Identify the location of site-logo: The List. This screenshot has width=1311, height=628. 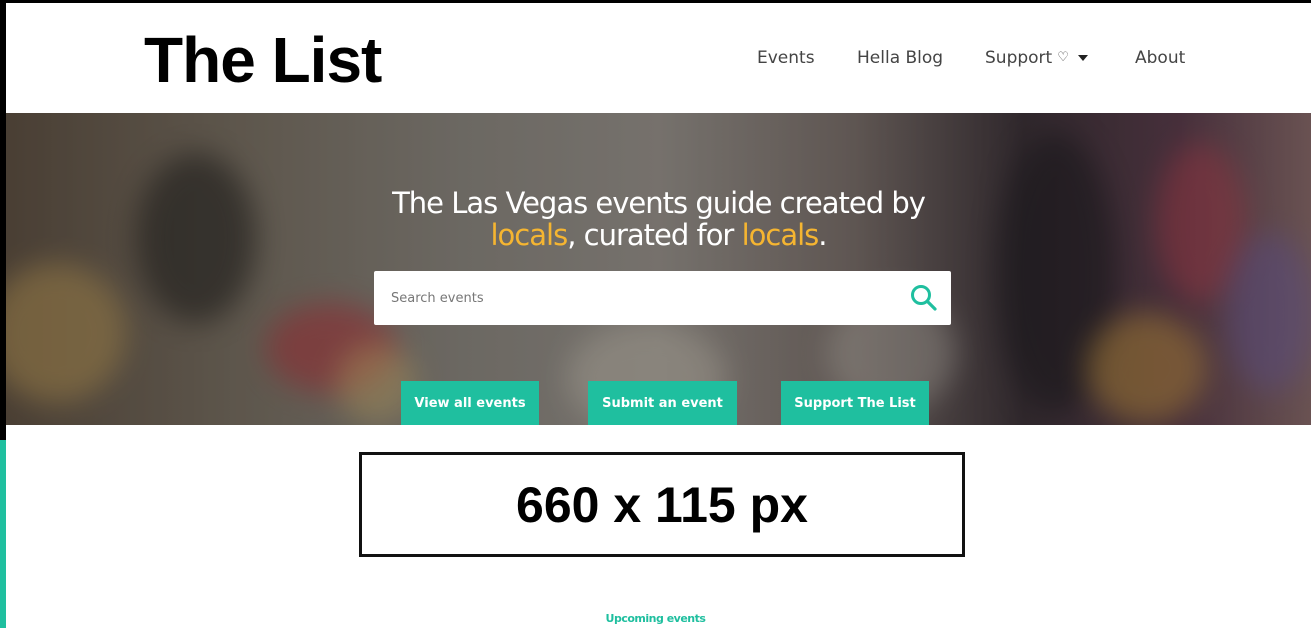
(263, 60).